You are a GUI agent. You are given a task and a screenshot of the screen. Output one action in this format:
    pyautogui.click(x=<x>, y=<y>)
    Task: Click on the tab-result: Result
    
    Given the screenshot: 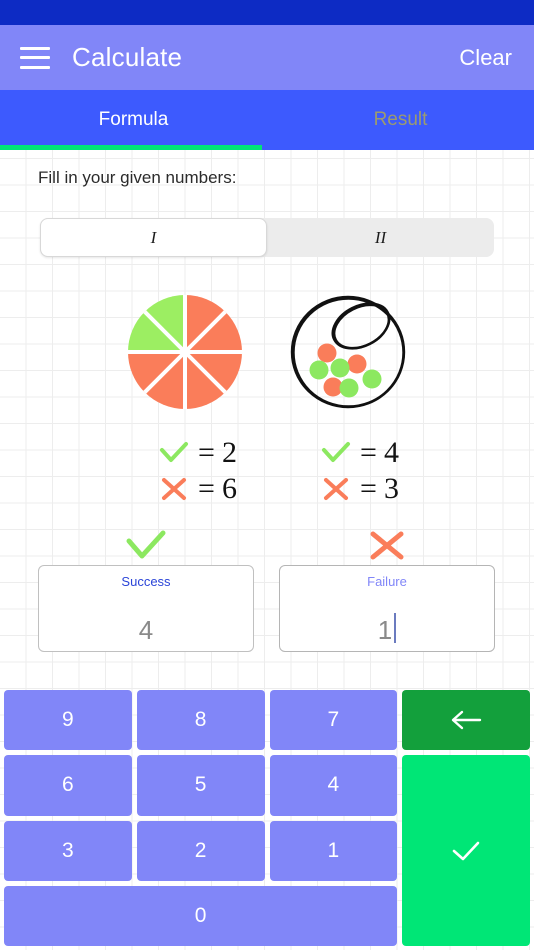 What is the action you would take?
    pyautogui.click(x=400, y=120)
    